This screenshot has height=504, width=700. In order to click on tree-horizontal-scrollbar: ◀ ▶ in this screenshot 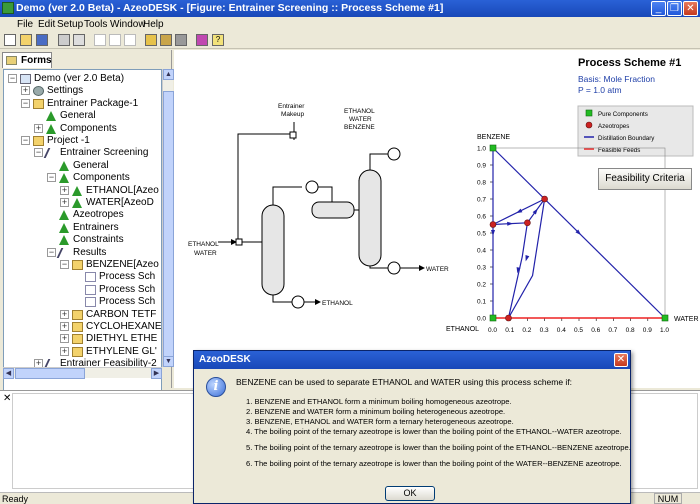, I will do `click(82, 373)`.